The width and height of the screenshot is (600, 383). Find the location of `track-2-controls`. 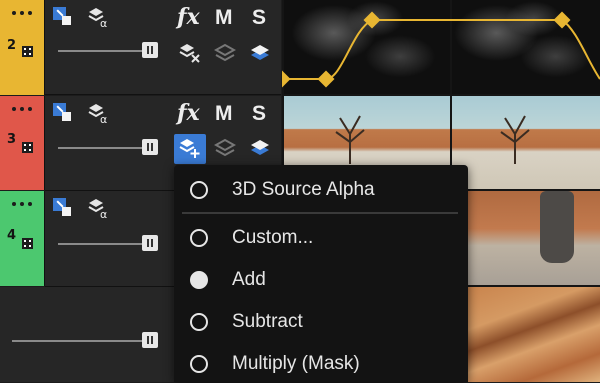

track-2-controls is located at coordinates (163, 47).